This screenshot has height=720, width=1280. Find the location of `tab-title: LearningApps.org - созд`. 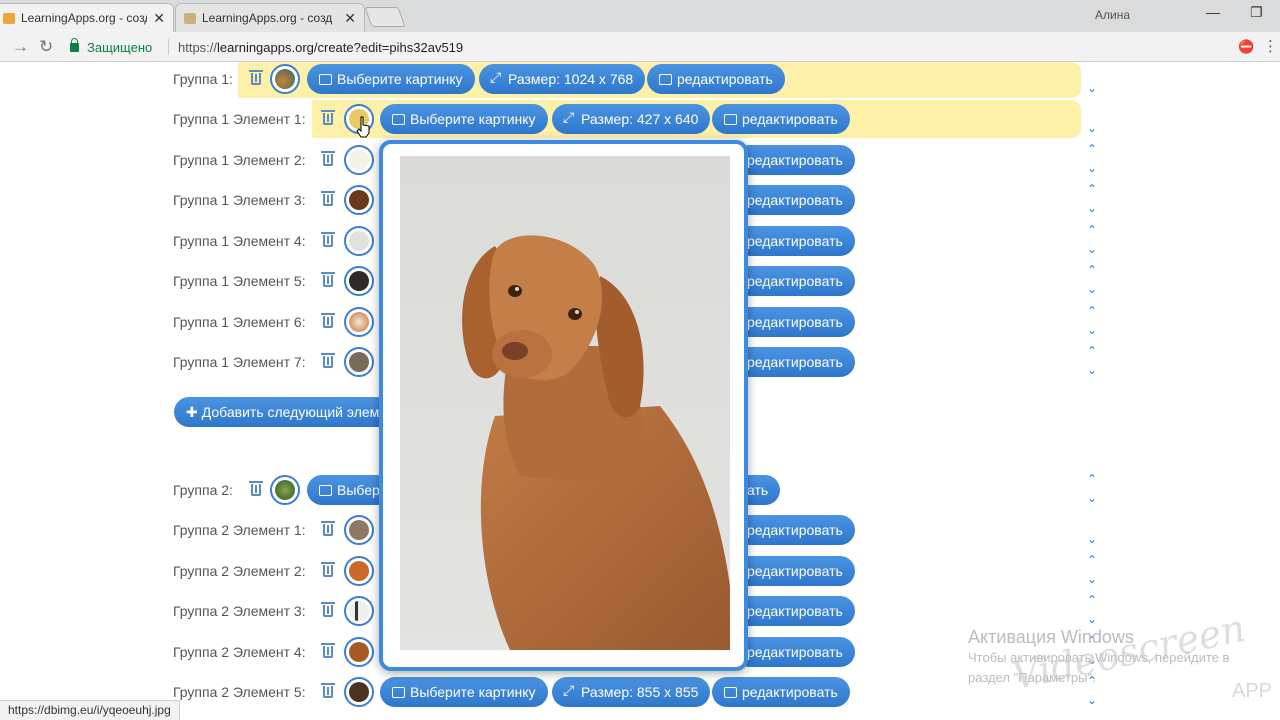

tab-title: LearningApps.org - созд is located at coordinates (267, 18).